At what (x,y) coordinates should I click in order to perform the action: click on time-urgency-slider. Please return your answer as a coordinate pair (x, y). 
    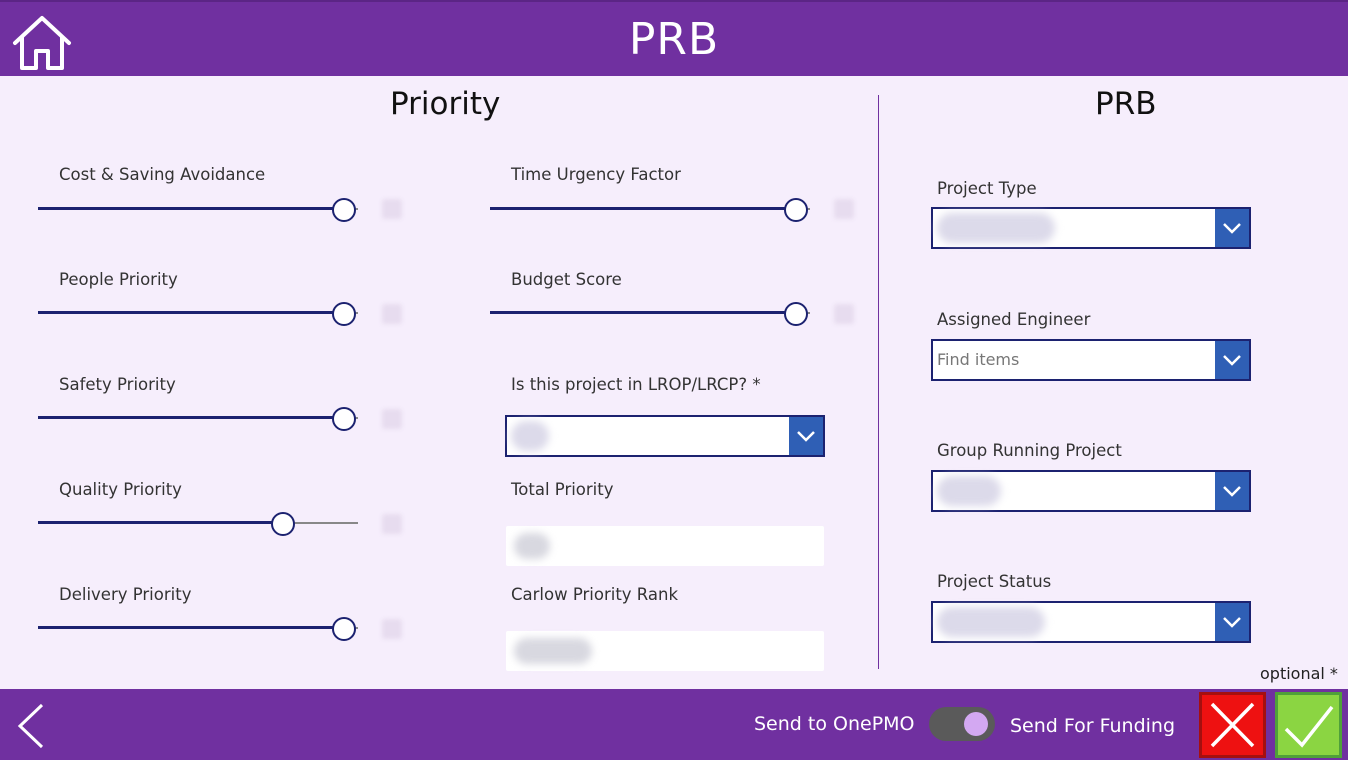
    Looking at the image, I should click on (650, 210).